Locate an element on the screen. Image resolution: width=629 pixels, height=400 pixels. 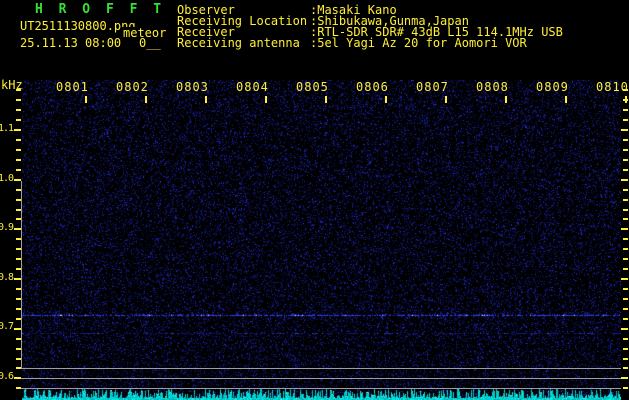
detection-window-left-line is located at coordinates (21, 275).